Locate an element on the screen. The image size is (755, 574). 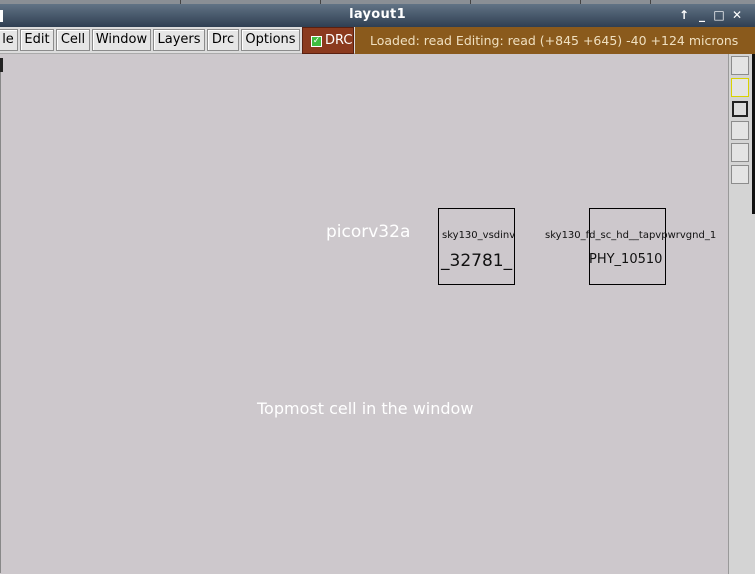
drc-label: DRC is located at coordinates (339, 40).